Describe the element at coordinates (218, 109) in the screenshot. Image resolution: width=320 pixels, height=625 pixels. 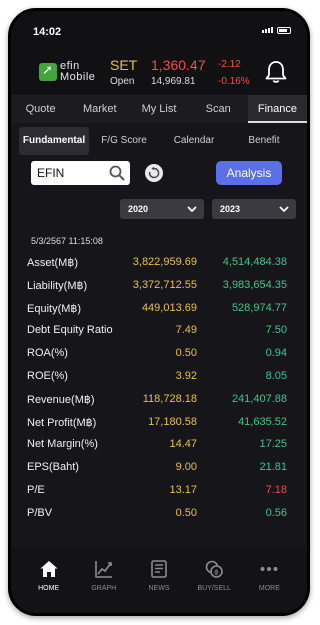
I see `tab-scan: Scan` at that location.